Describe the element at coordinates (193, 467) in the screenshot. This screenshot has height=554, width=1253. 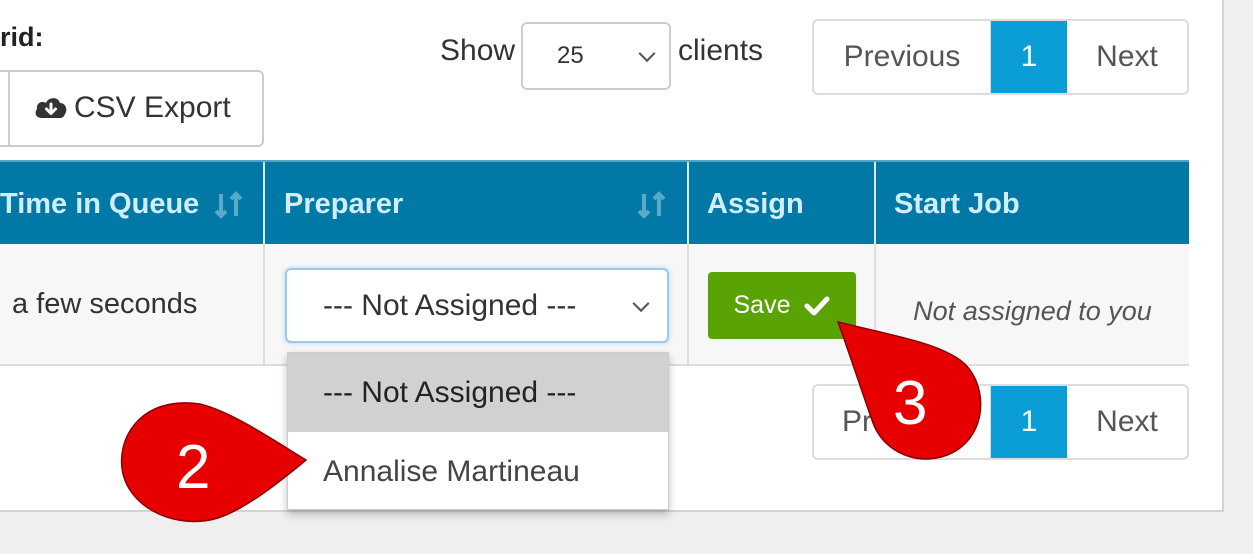
I see `callout-2-number: 2` at that location.